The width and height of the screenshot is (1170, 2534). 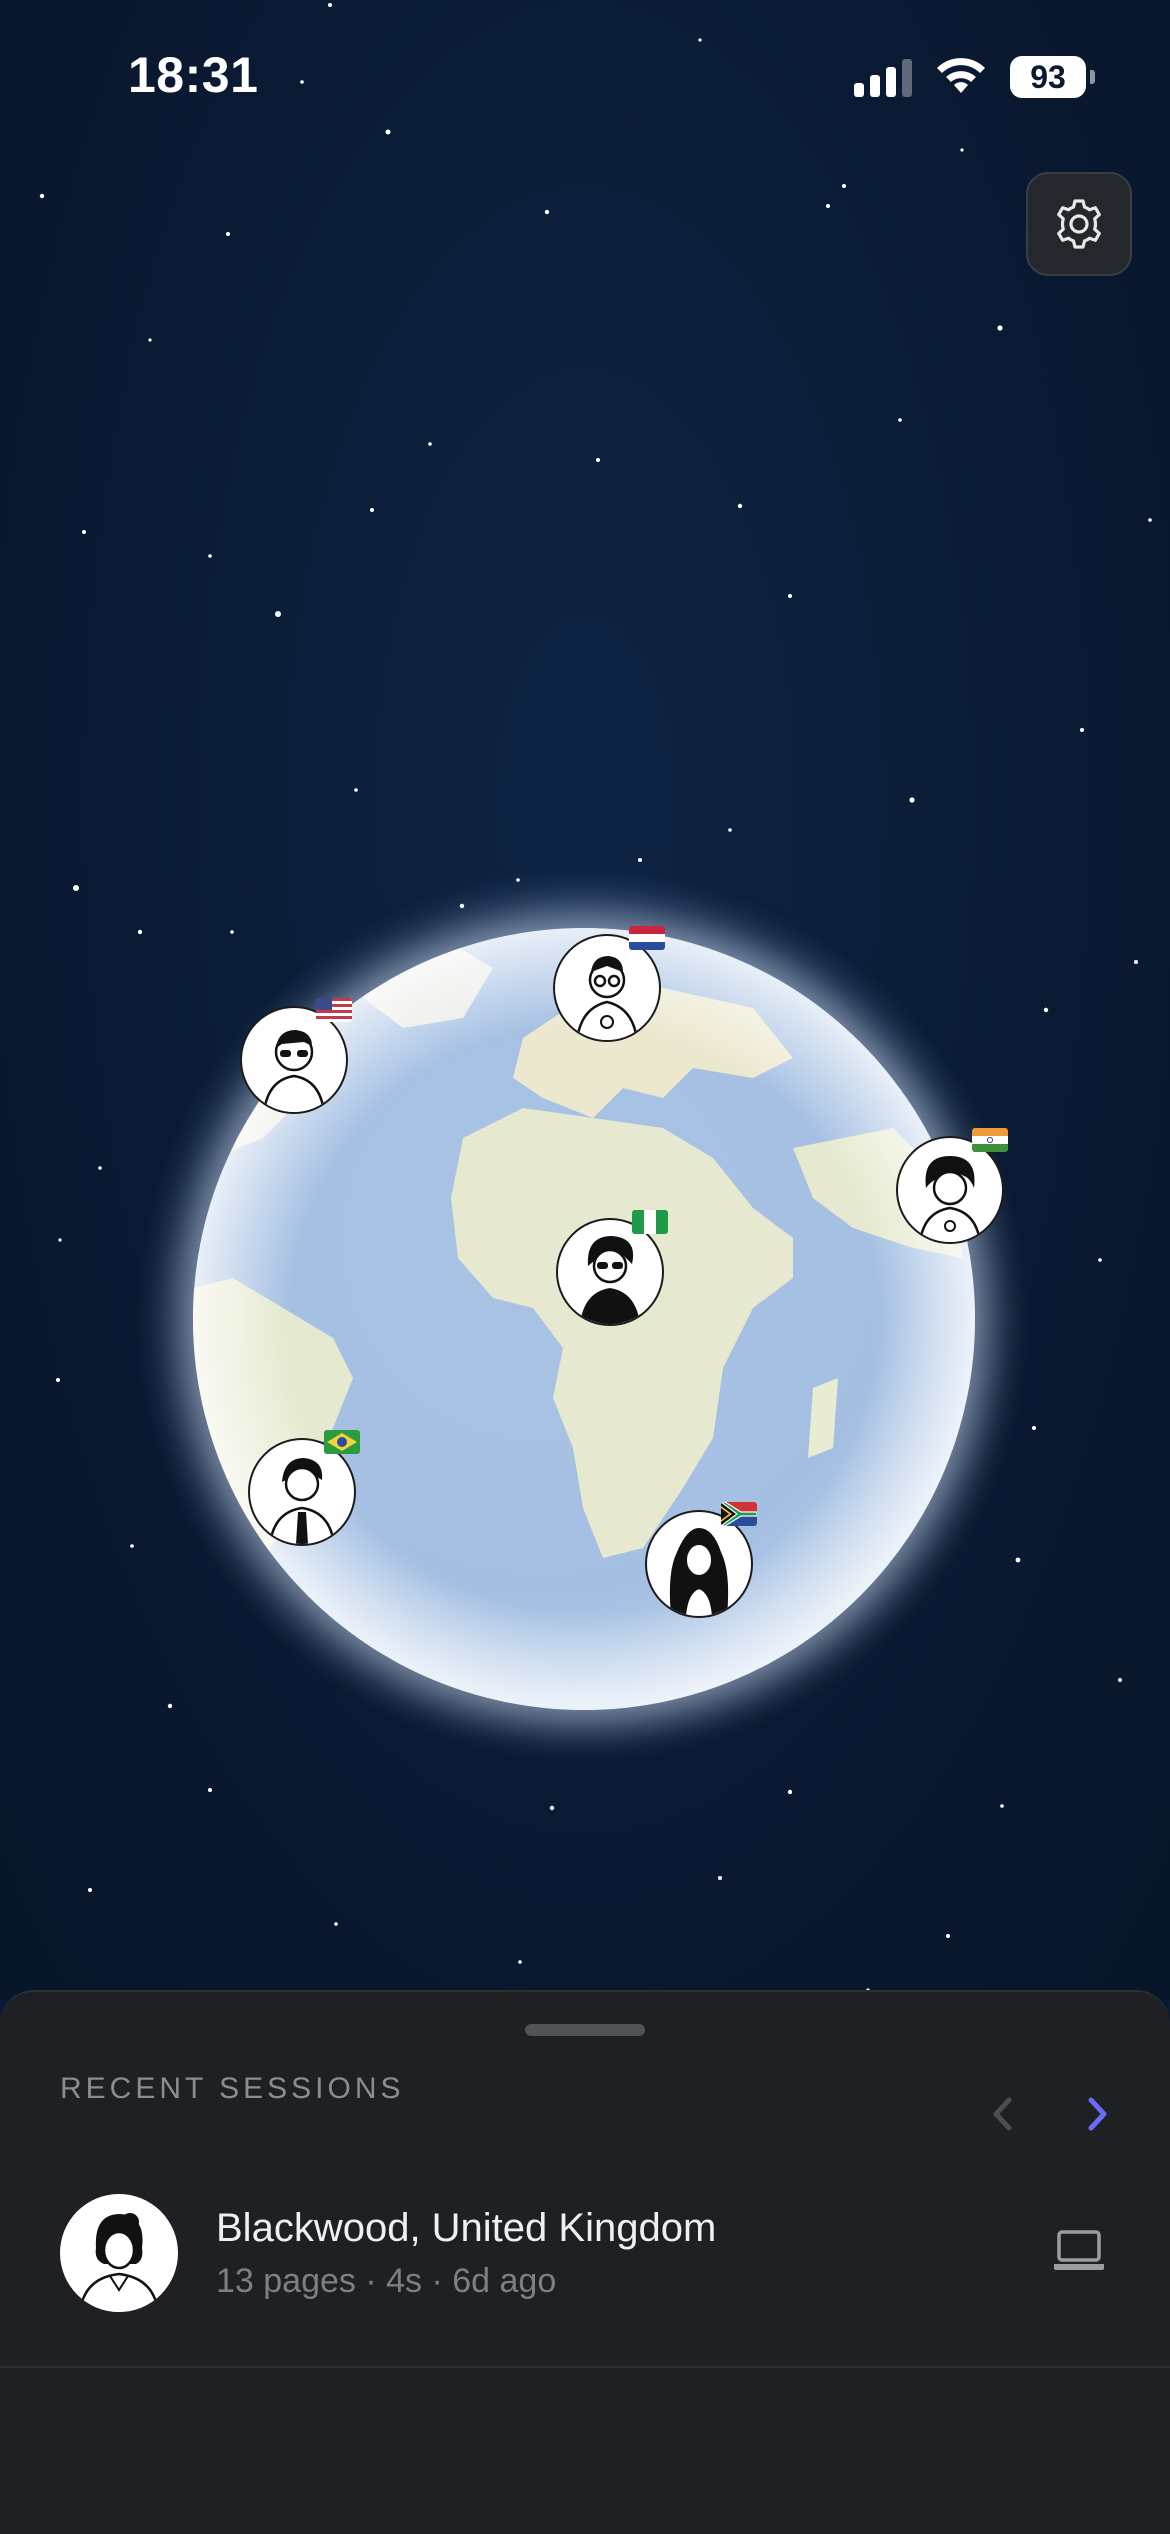 What do you see at coordinates (647, 938) in the screenshot?
I see `flag-nl-icon` at bounding box center [647, 938].